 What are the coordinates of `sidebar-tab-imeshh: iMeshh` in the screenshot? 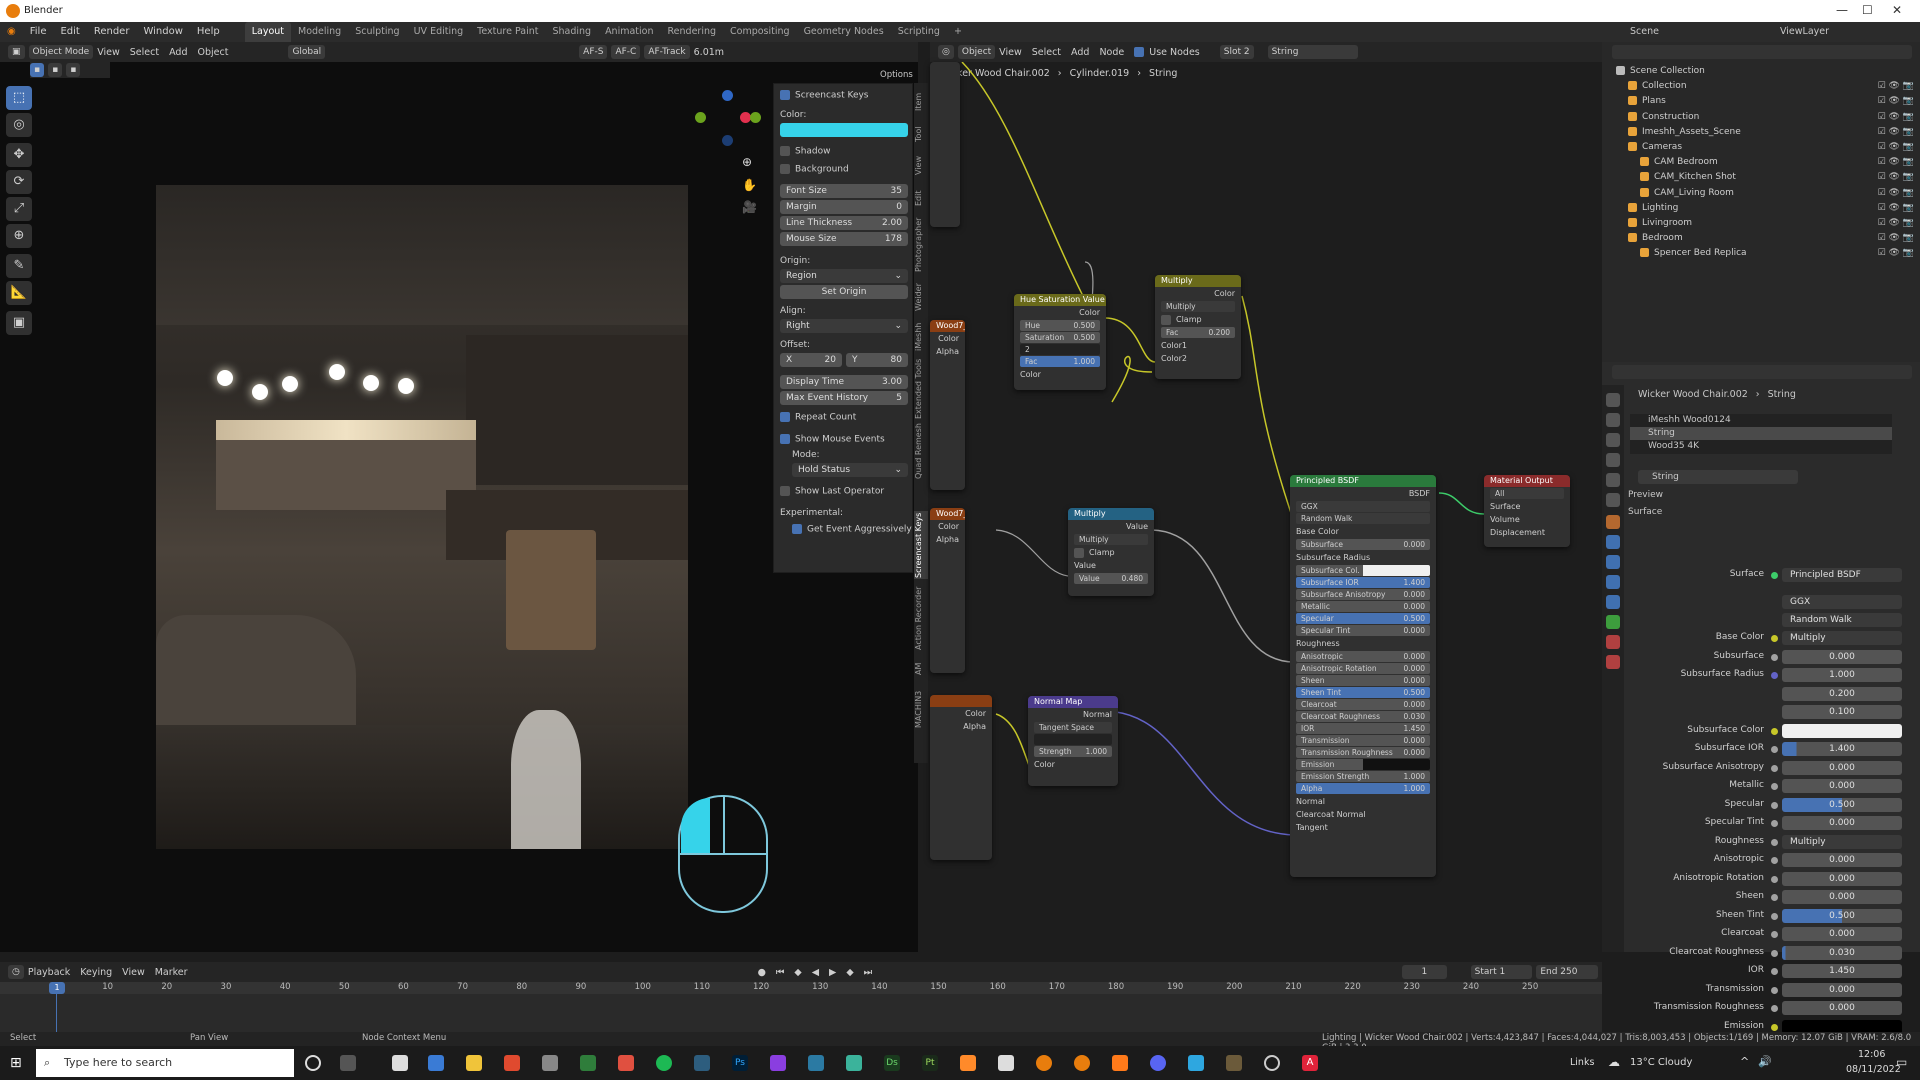 It's located at (921, 337).